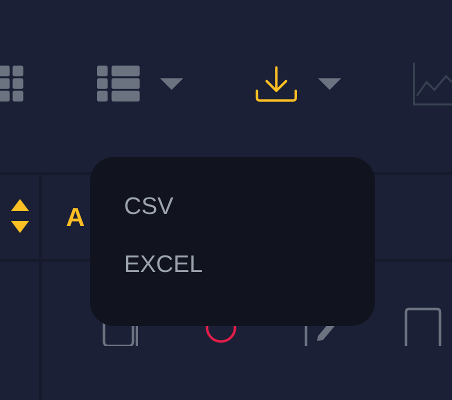 Image resolution: width=452 pixels, height=400 pixels. What do you see at coordinates (149, 207) in the screenshot?
I see `menu-item: CSV` at bounding box center [149, 207].